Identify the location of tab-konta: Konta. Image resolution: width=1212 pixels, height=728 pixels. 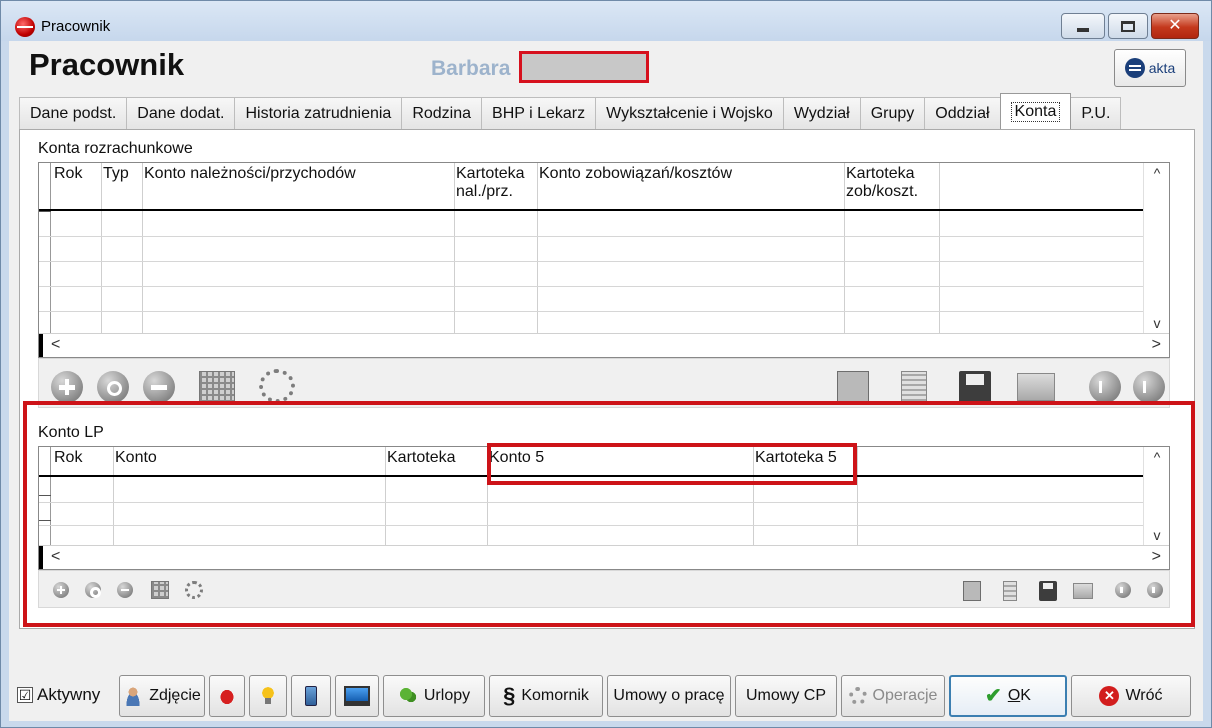
(1035, 111).